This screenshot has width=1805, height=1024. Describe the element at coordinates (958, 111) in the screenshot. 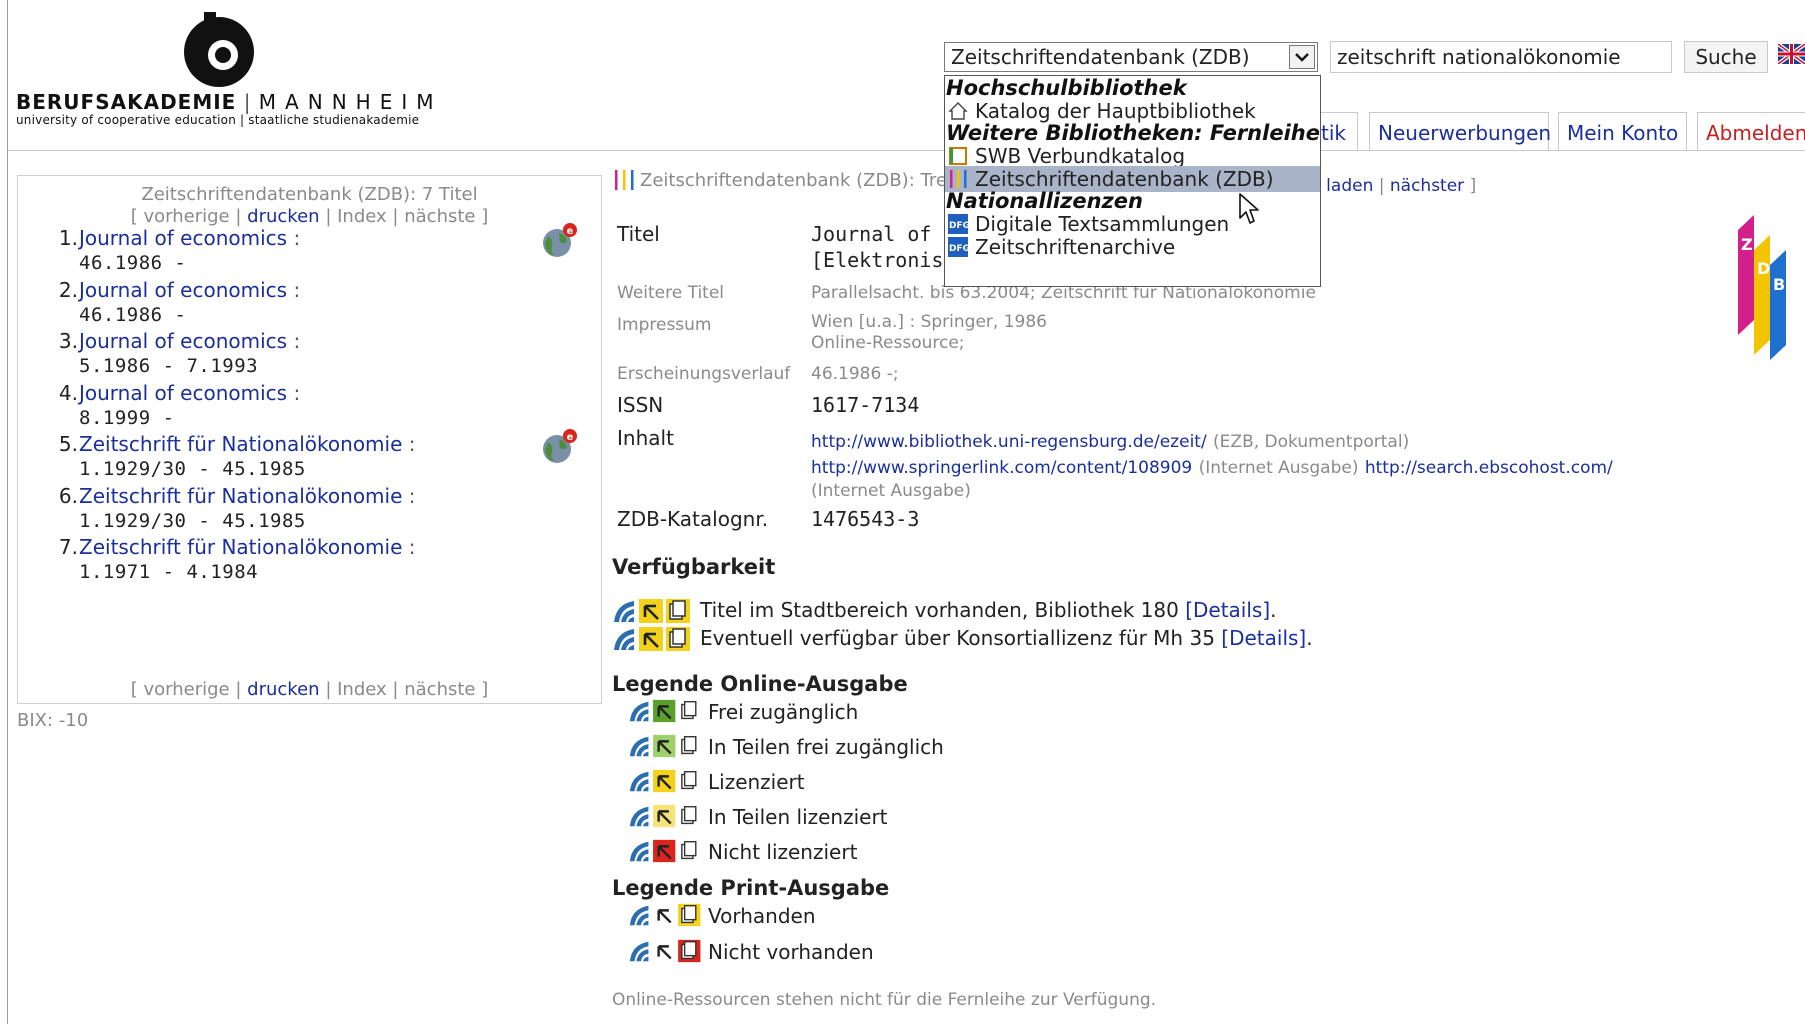

I see `house-icon` at that location.